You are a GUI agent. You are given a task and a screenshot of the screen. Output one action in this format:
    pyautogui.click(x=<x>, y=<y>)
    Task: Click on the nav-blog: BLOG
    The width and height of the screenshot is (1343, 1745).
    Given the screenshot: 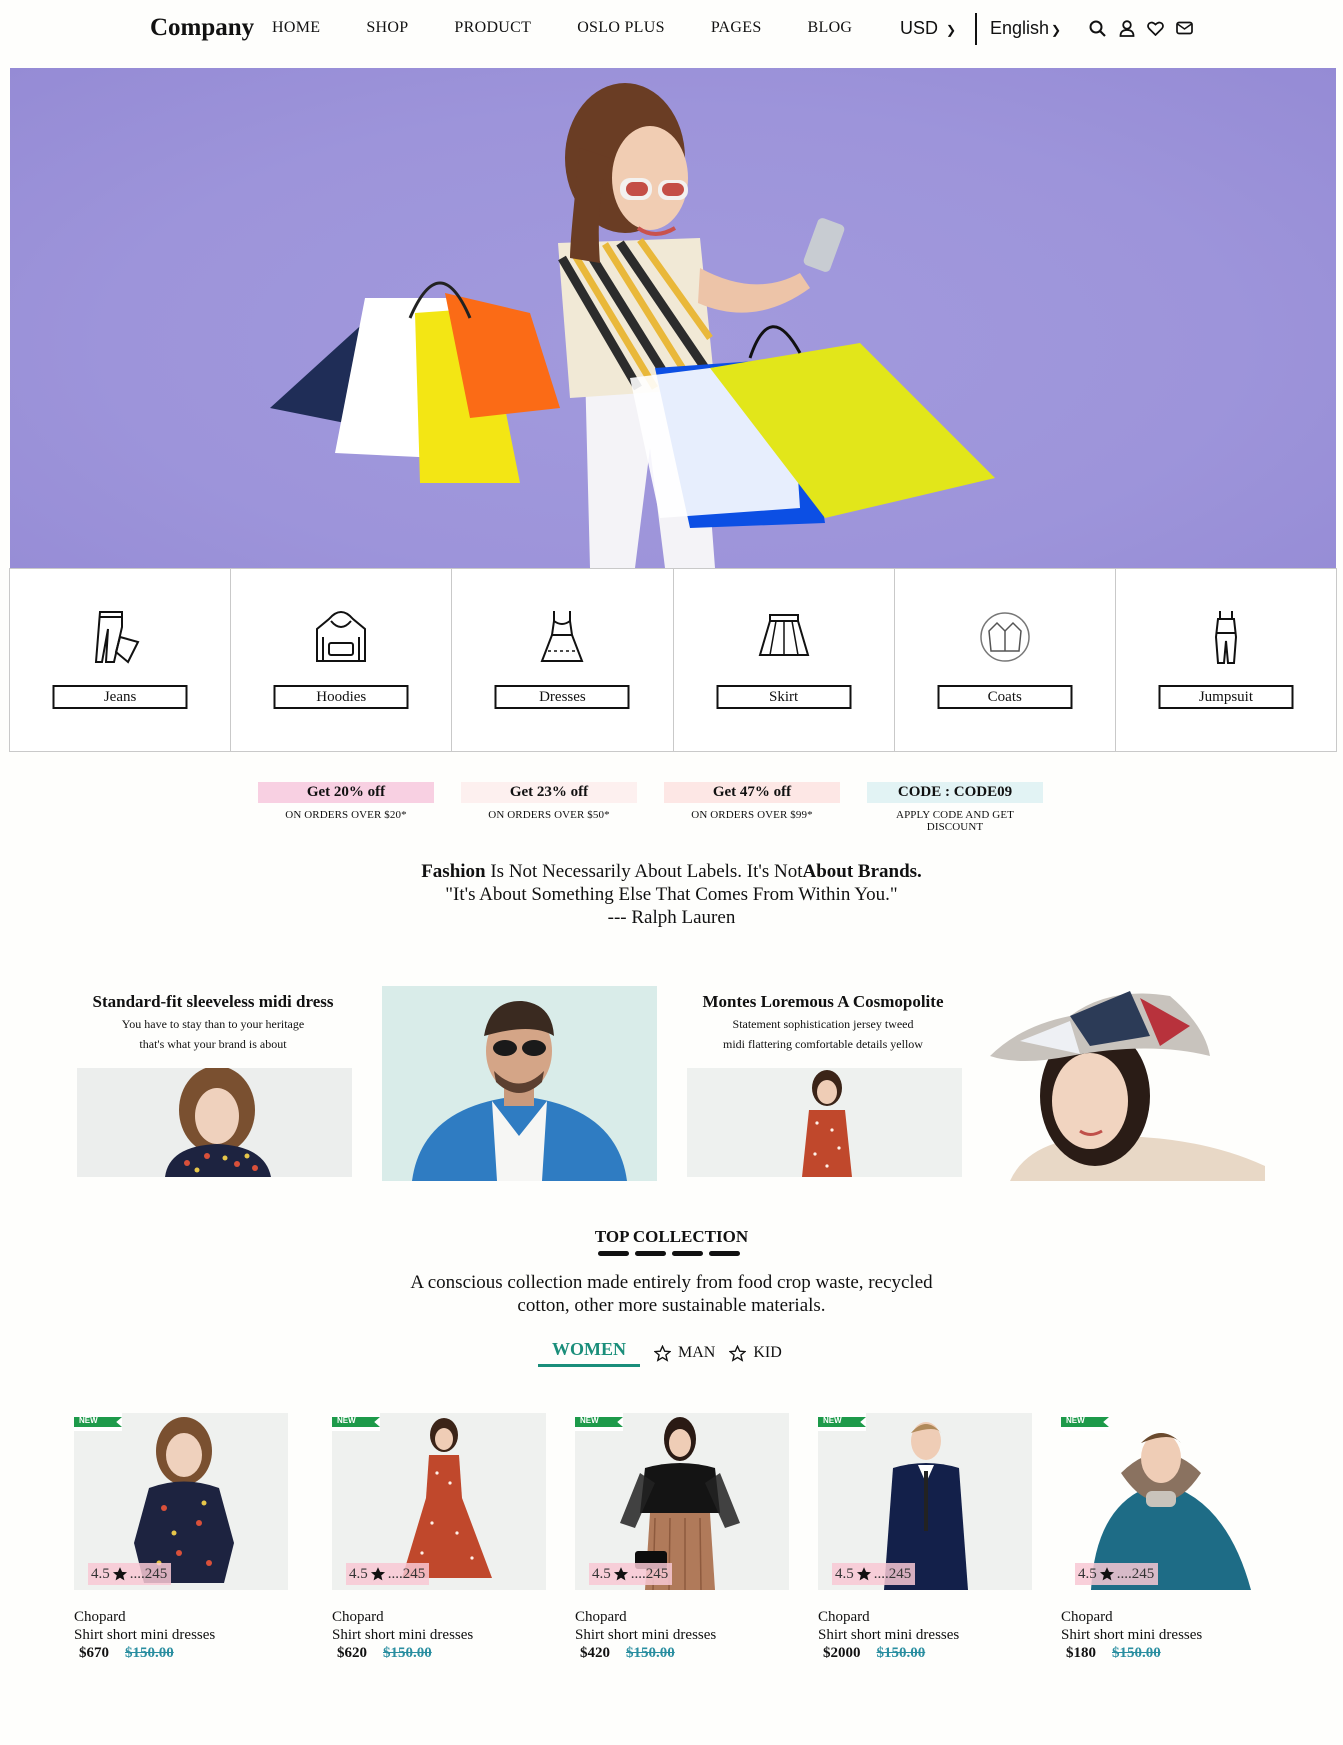 What is the action you would take?
    pyautogui.click(x=830, y=28)
    